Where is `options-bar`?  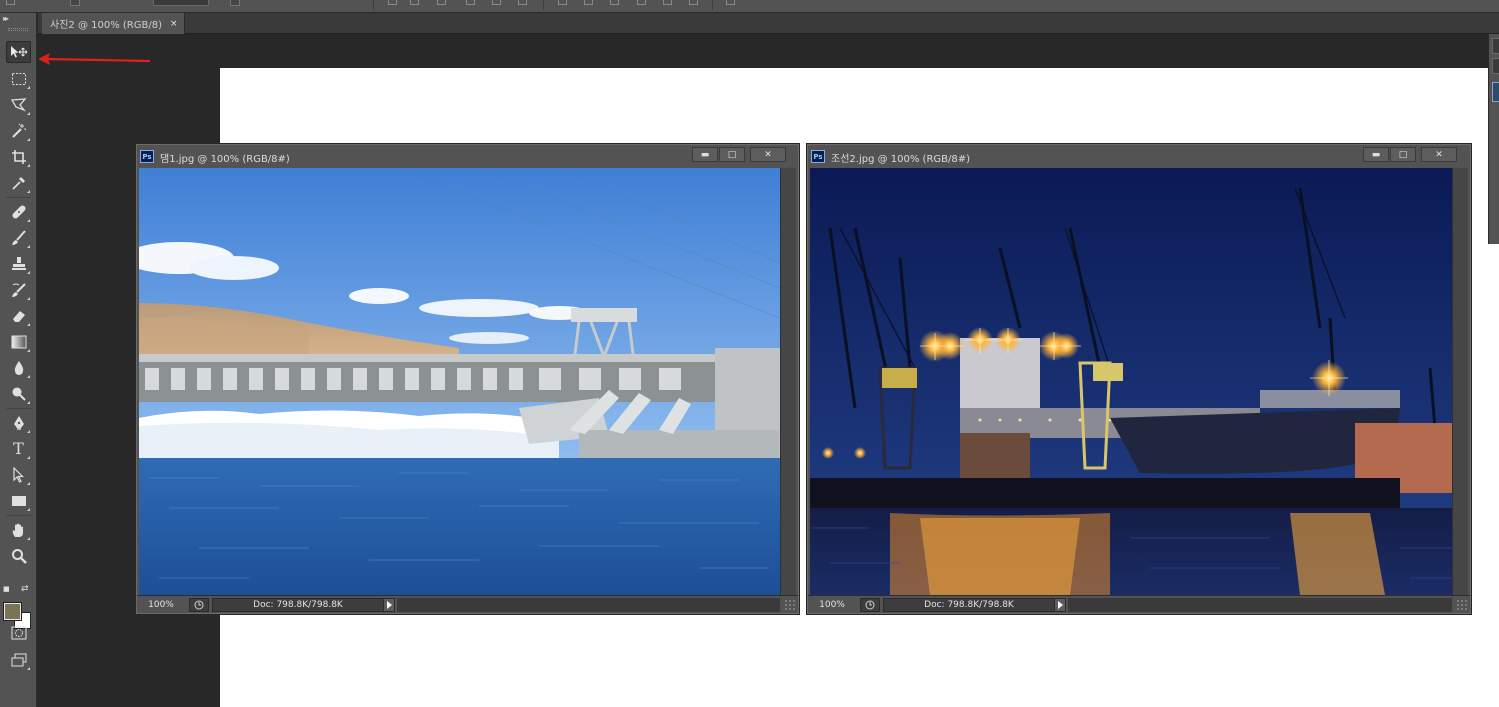
options-bar is located at coordinates (749, 6).